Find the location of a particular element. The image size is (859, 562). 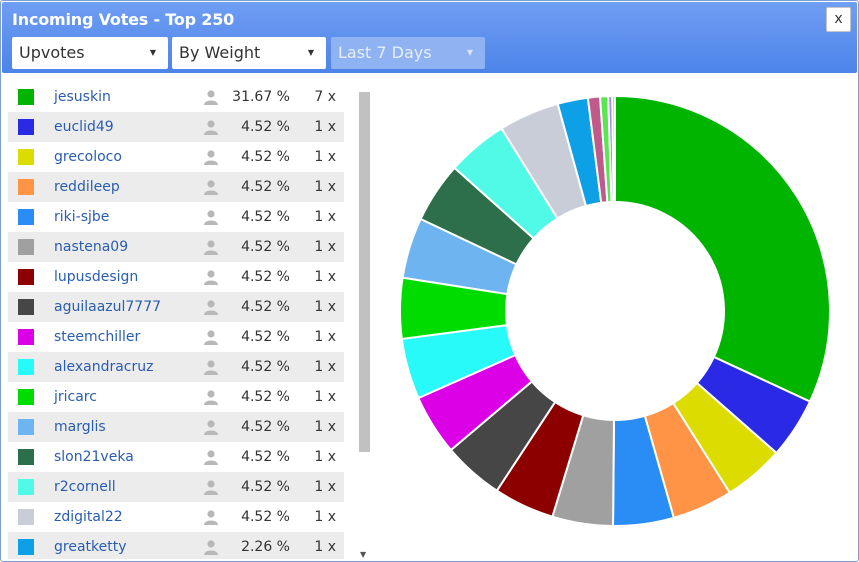

vote-percent: 31.67 % is located at coordinates (261, 97).